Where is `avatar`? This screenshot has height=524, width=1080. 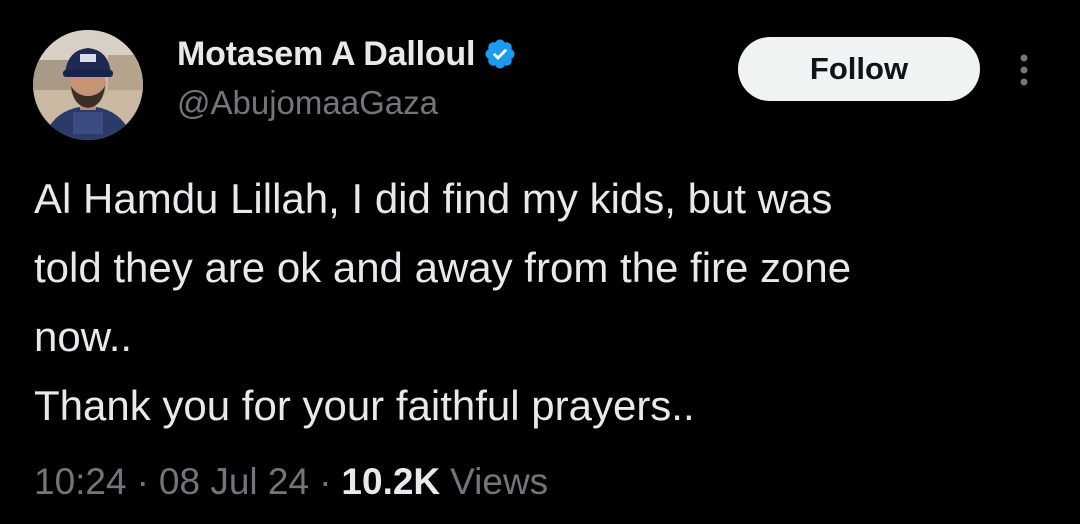
avatar is located at coordinates (88, 85).